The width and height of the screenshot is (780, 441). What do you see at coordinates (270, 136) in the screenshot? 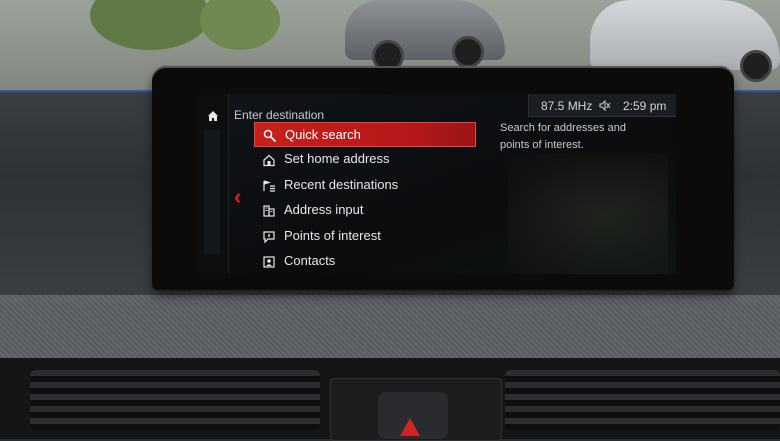
I see `search-icon` at bounding box center [270, 136].